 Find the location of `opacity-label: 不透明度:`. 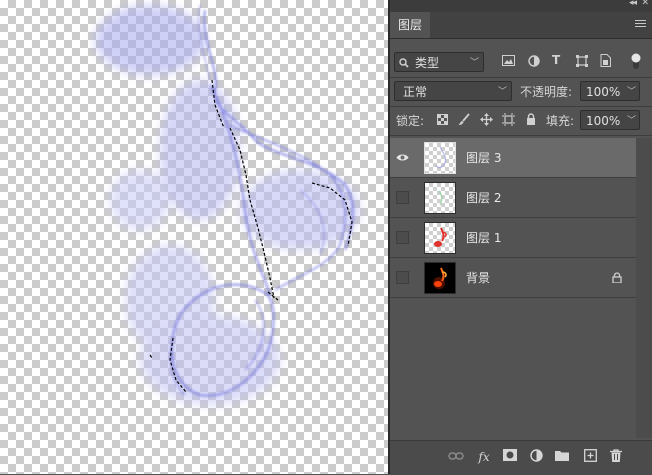

opacity-label: 不透明度: is located at coordinates (546, 92).